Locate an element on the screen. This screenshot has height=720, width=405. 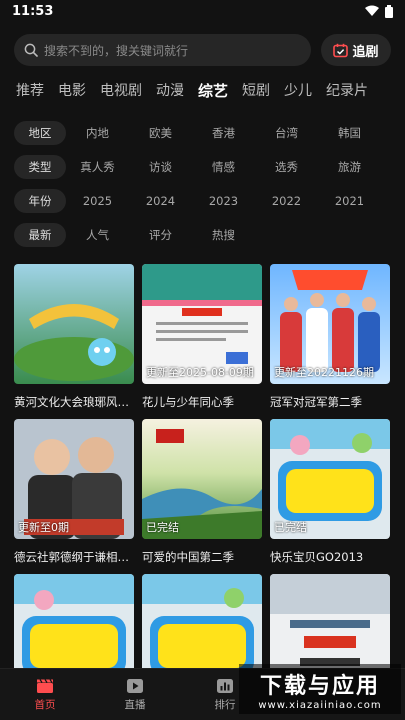
watermark-title: 下载与应用 is located at coordinates (319, 686).